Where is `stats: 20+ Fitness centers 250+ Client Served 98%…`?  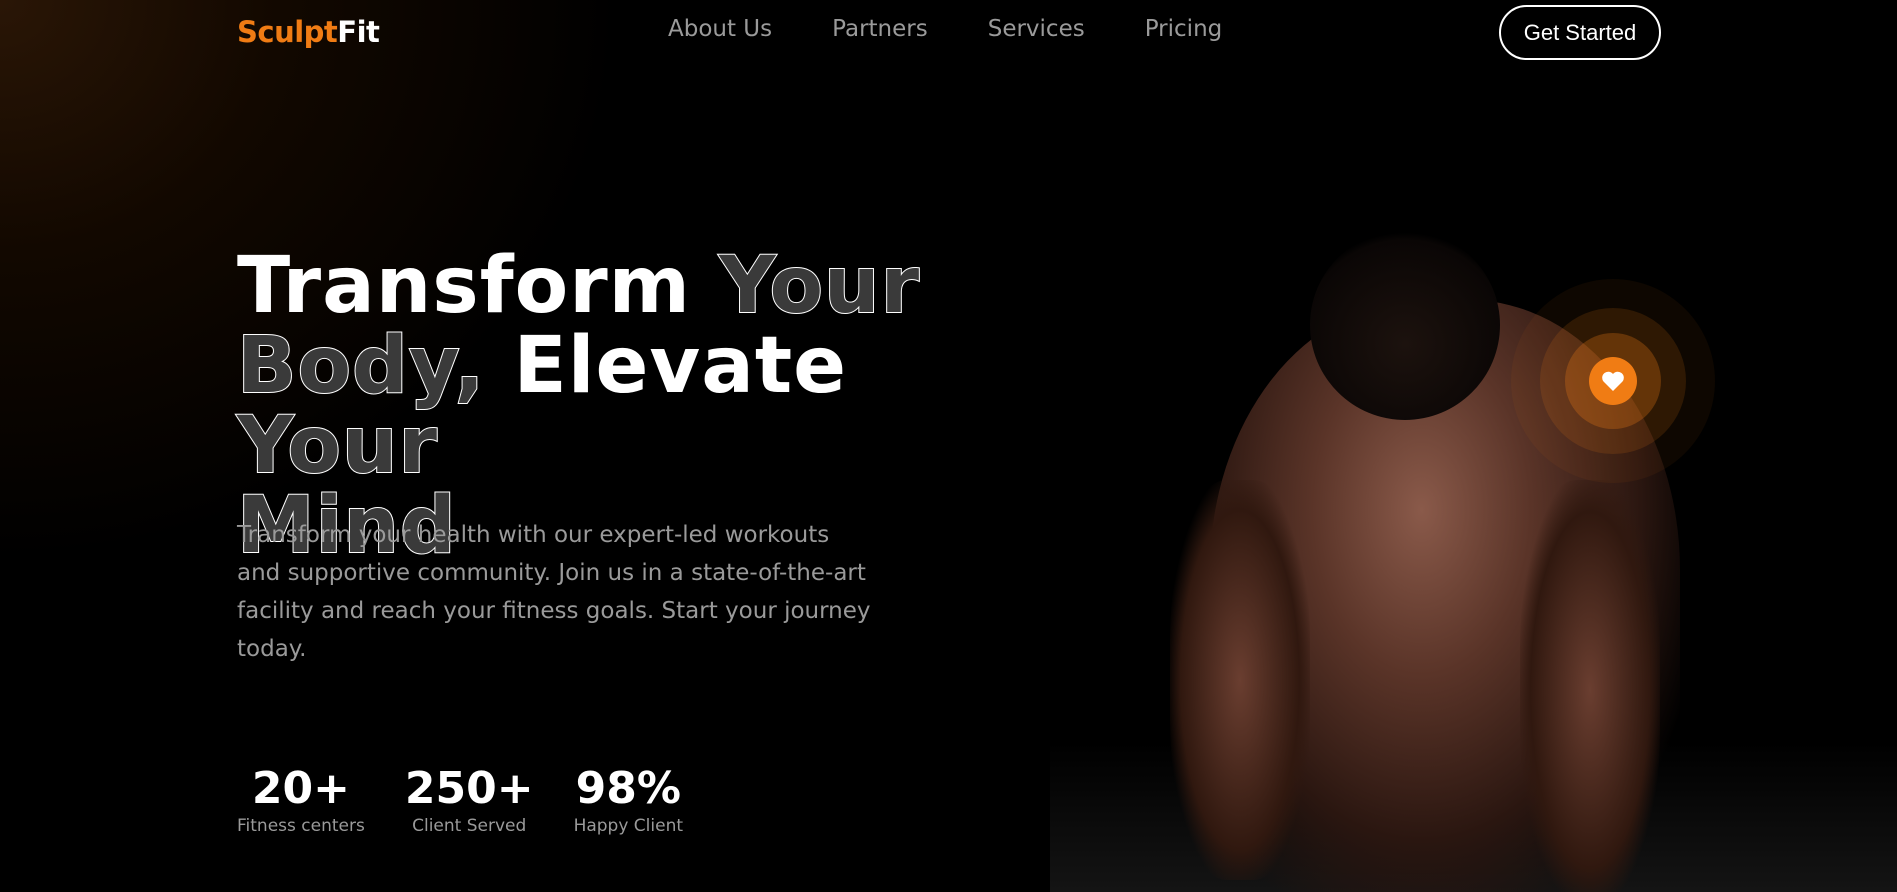
stats: 20+ Fitness centers 250+ Client Served 98%… is located at coordinates (460, 799).